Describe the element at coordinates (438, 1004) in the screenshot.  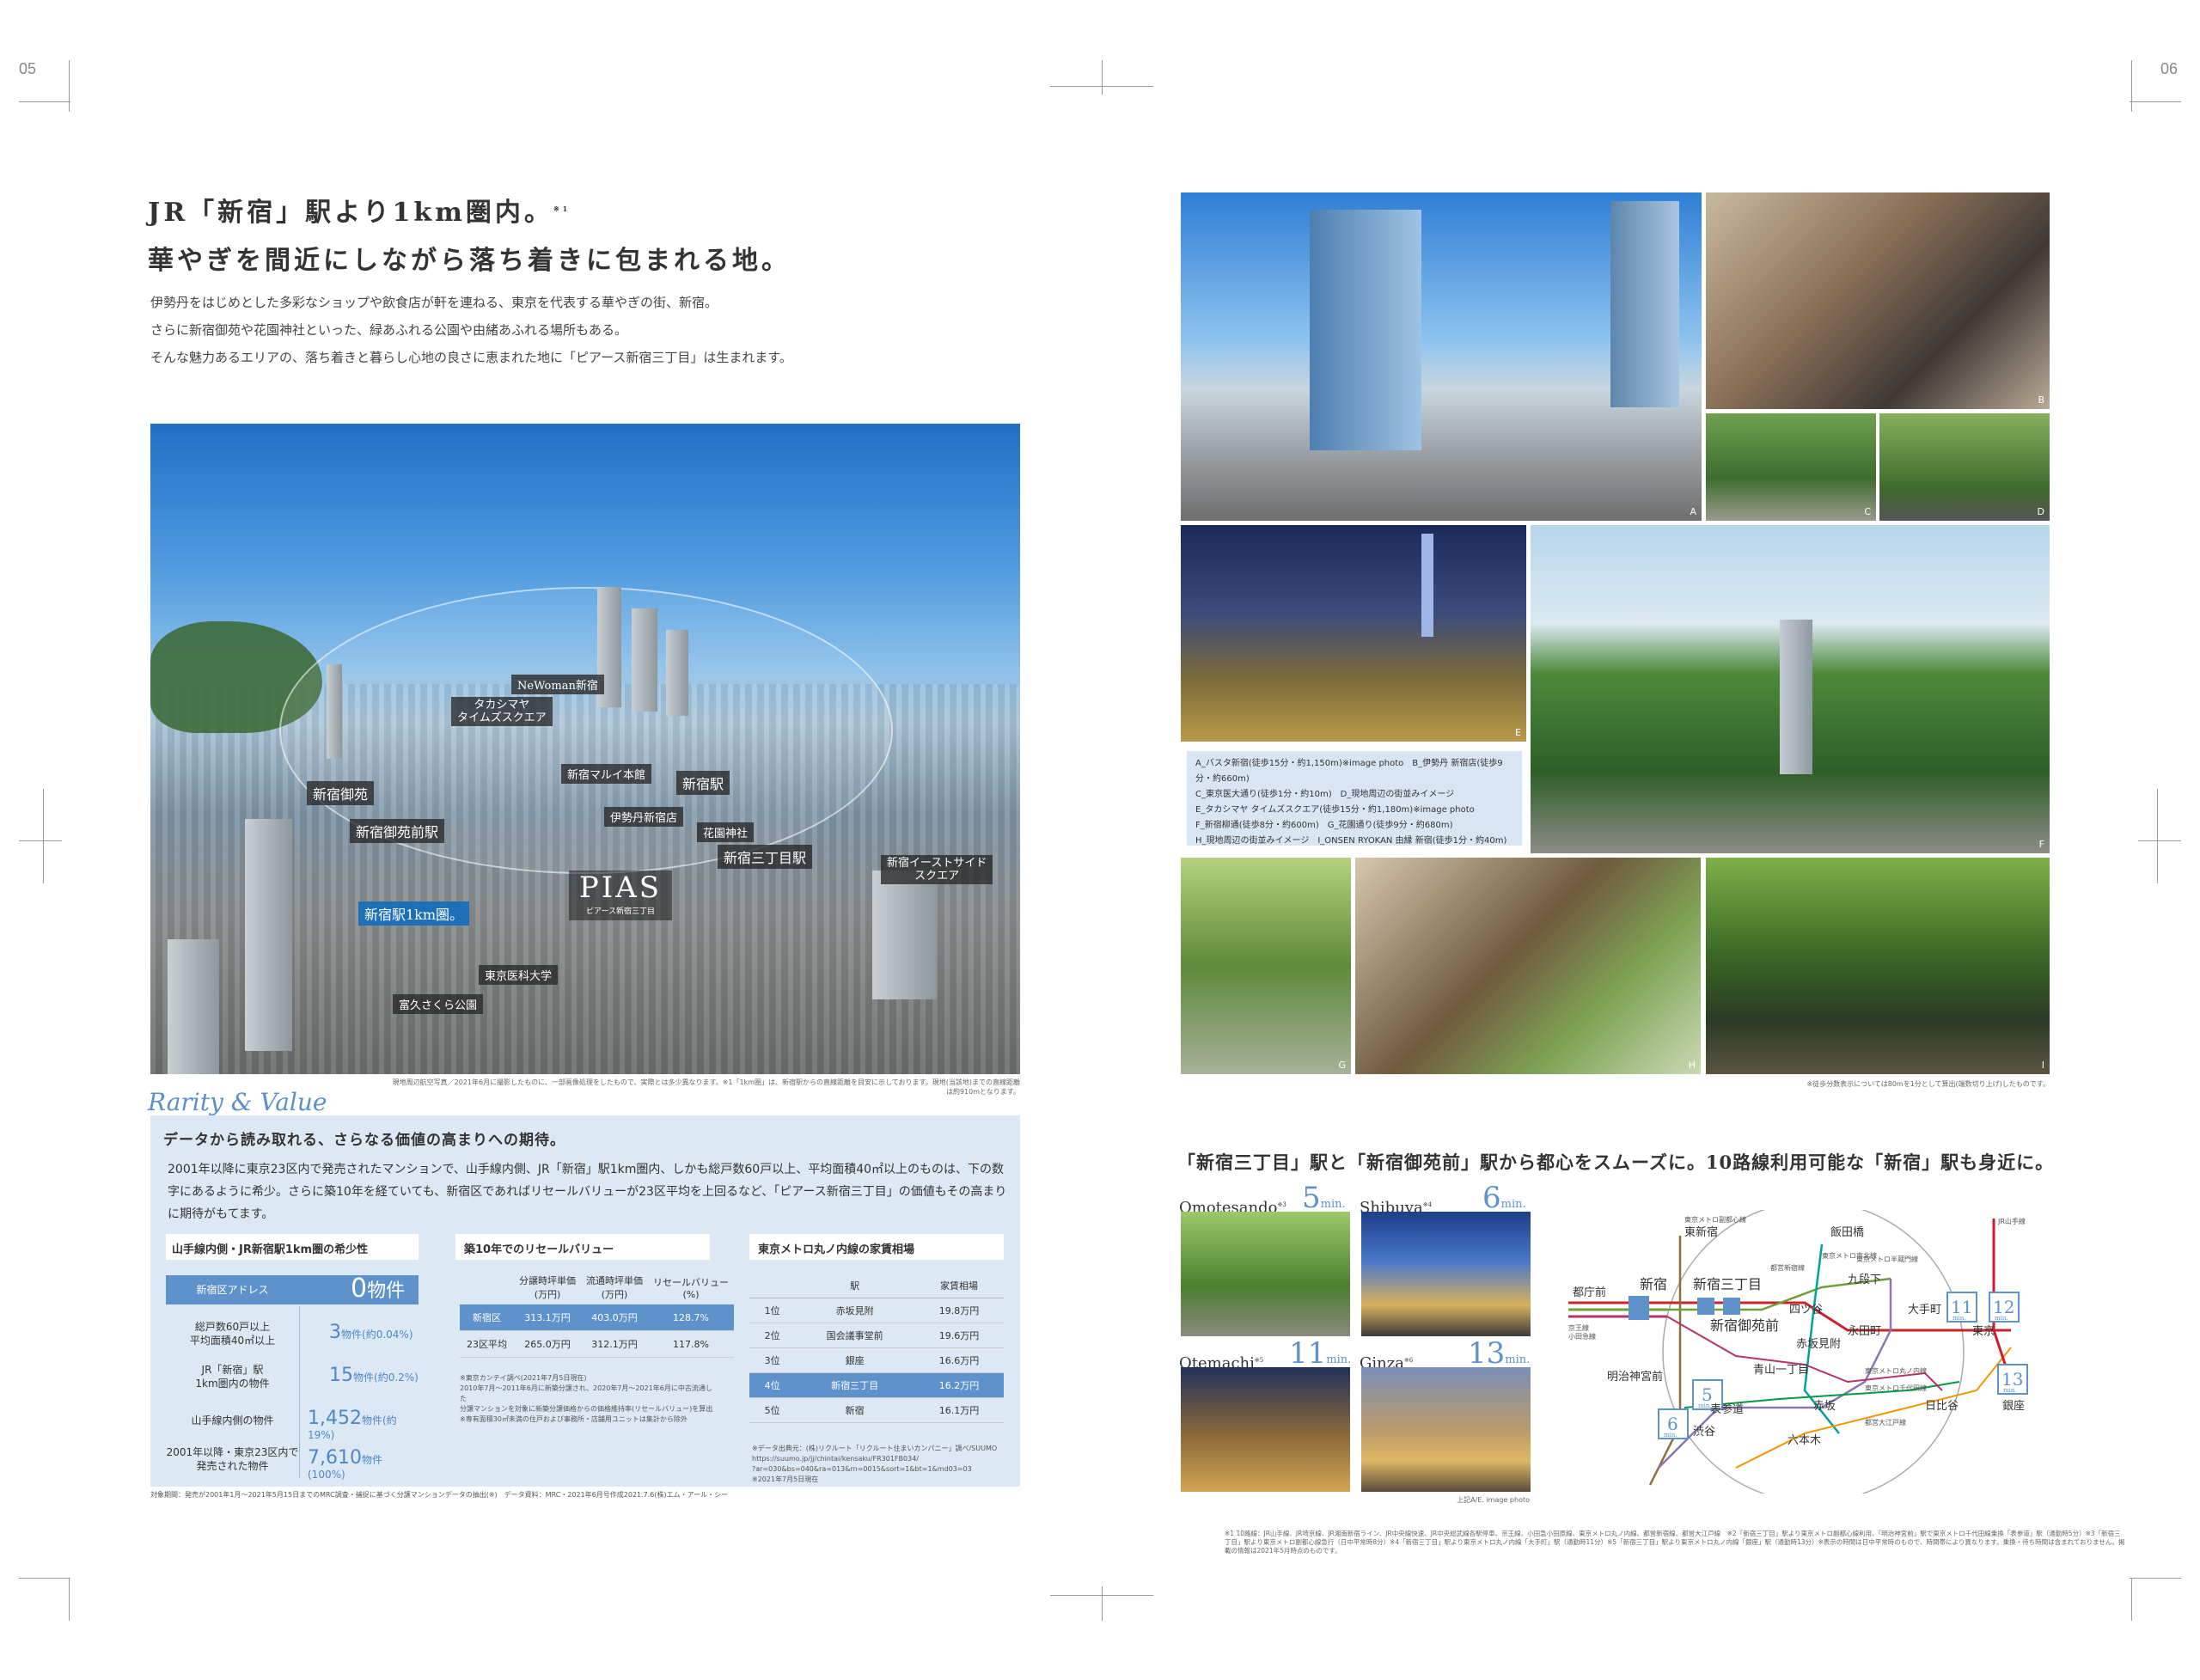
I see `label-park: 富久さくら公園` at that location.